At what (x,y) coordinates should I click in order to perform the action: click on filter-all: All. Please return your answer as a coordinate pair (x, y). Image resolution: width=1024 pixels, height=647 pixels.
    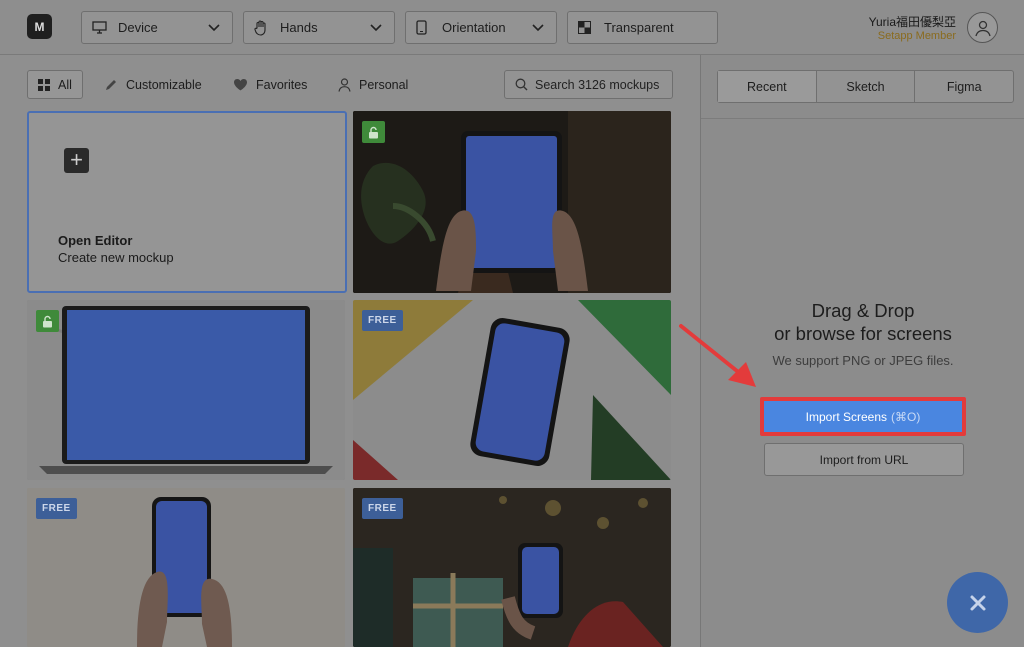
    Looking at the image, I should click on (55, 84).